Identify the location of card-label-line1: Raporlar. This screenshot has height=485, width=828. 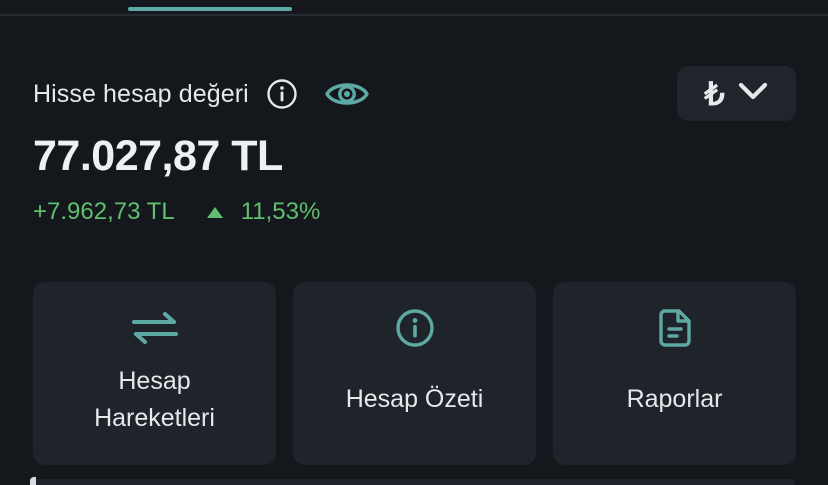
(674, 399).